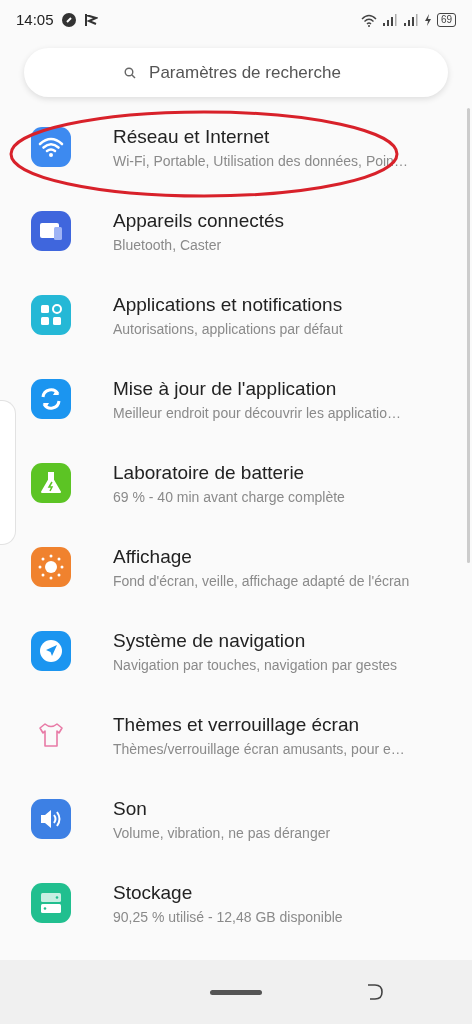  What do you see at coordinates (446, 20) in the screenshot?
I see `battery-indicator: 69` at bounding box center [446, 20].